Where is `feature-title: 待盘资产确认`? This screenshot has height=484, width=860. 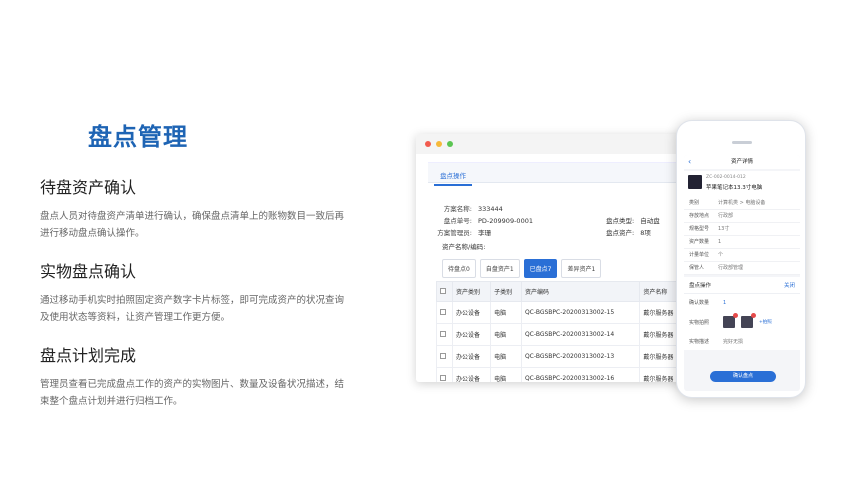
feature-title: 待盘资产确认 is located at coordinates (88, 187).